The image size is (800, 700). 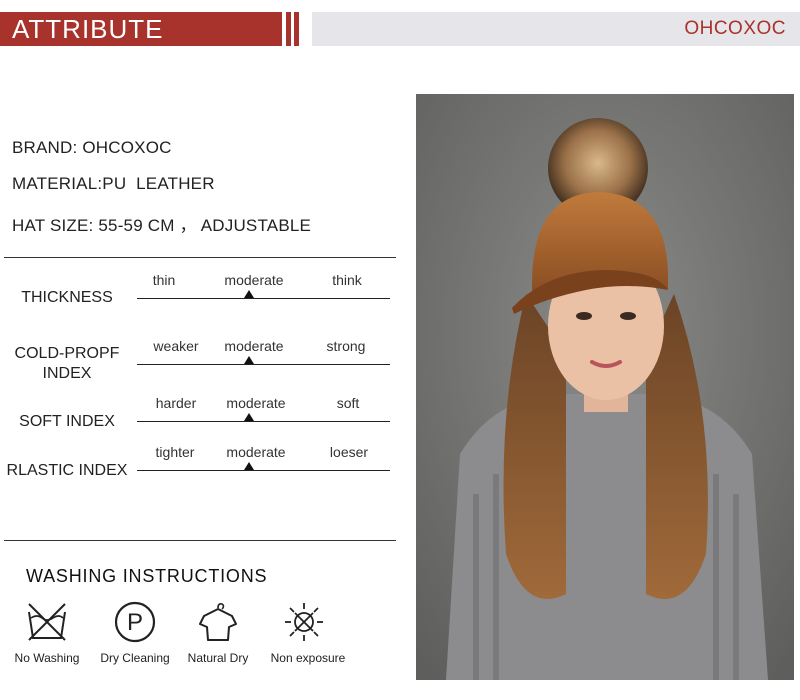 What do you see at coordinates (176, 346) in the screenshot?
I see `cold-index-option-low: weaker` at bounding box center [176, 346].